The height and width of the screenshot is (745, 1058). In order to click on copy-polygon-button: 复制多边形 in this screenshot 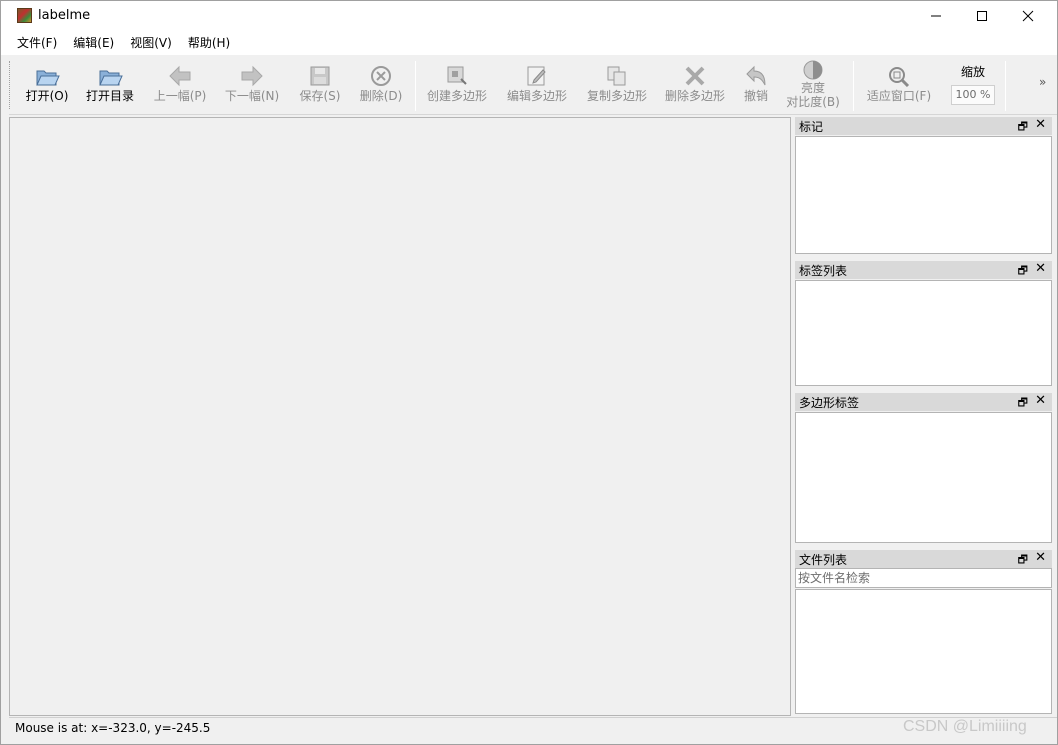, I will do `click(617, 86)`.